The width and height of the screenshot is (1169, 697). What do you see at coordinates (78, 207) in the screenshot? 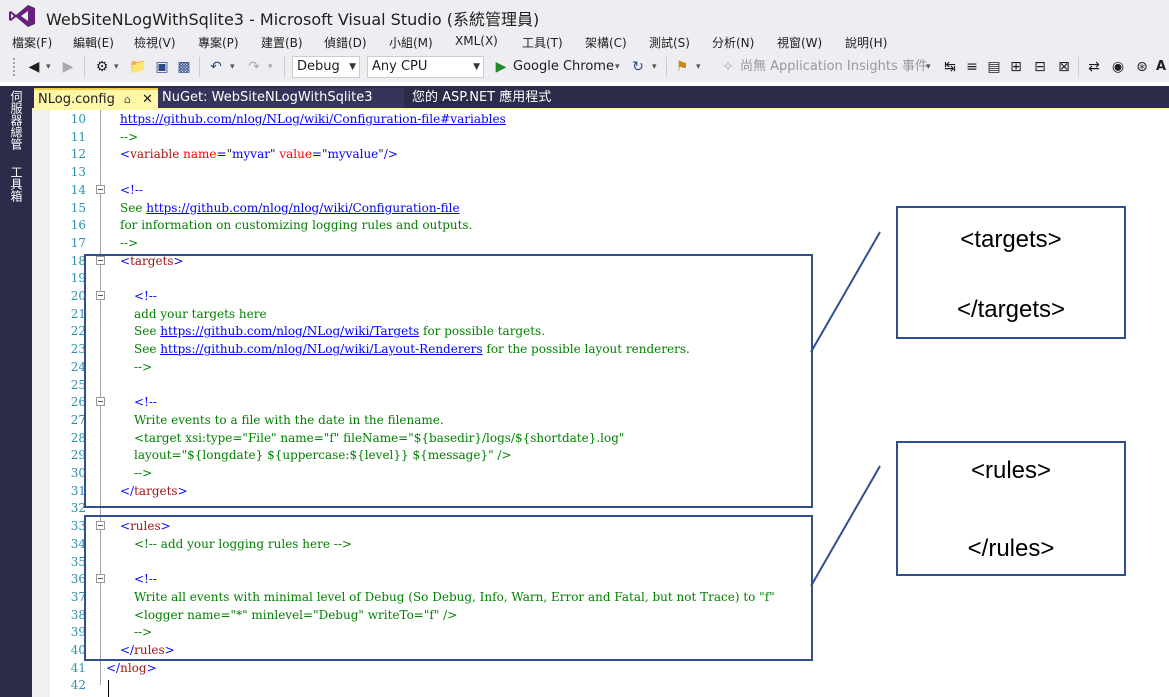
I see `line-number: 15` at bounding box center [78, 207].